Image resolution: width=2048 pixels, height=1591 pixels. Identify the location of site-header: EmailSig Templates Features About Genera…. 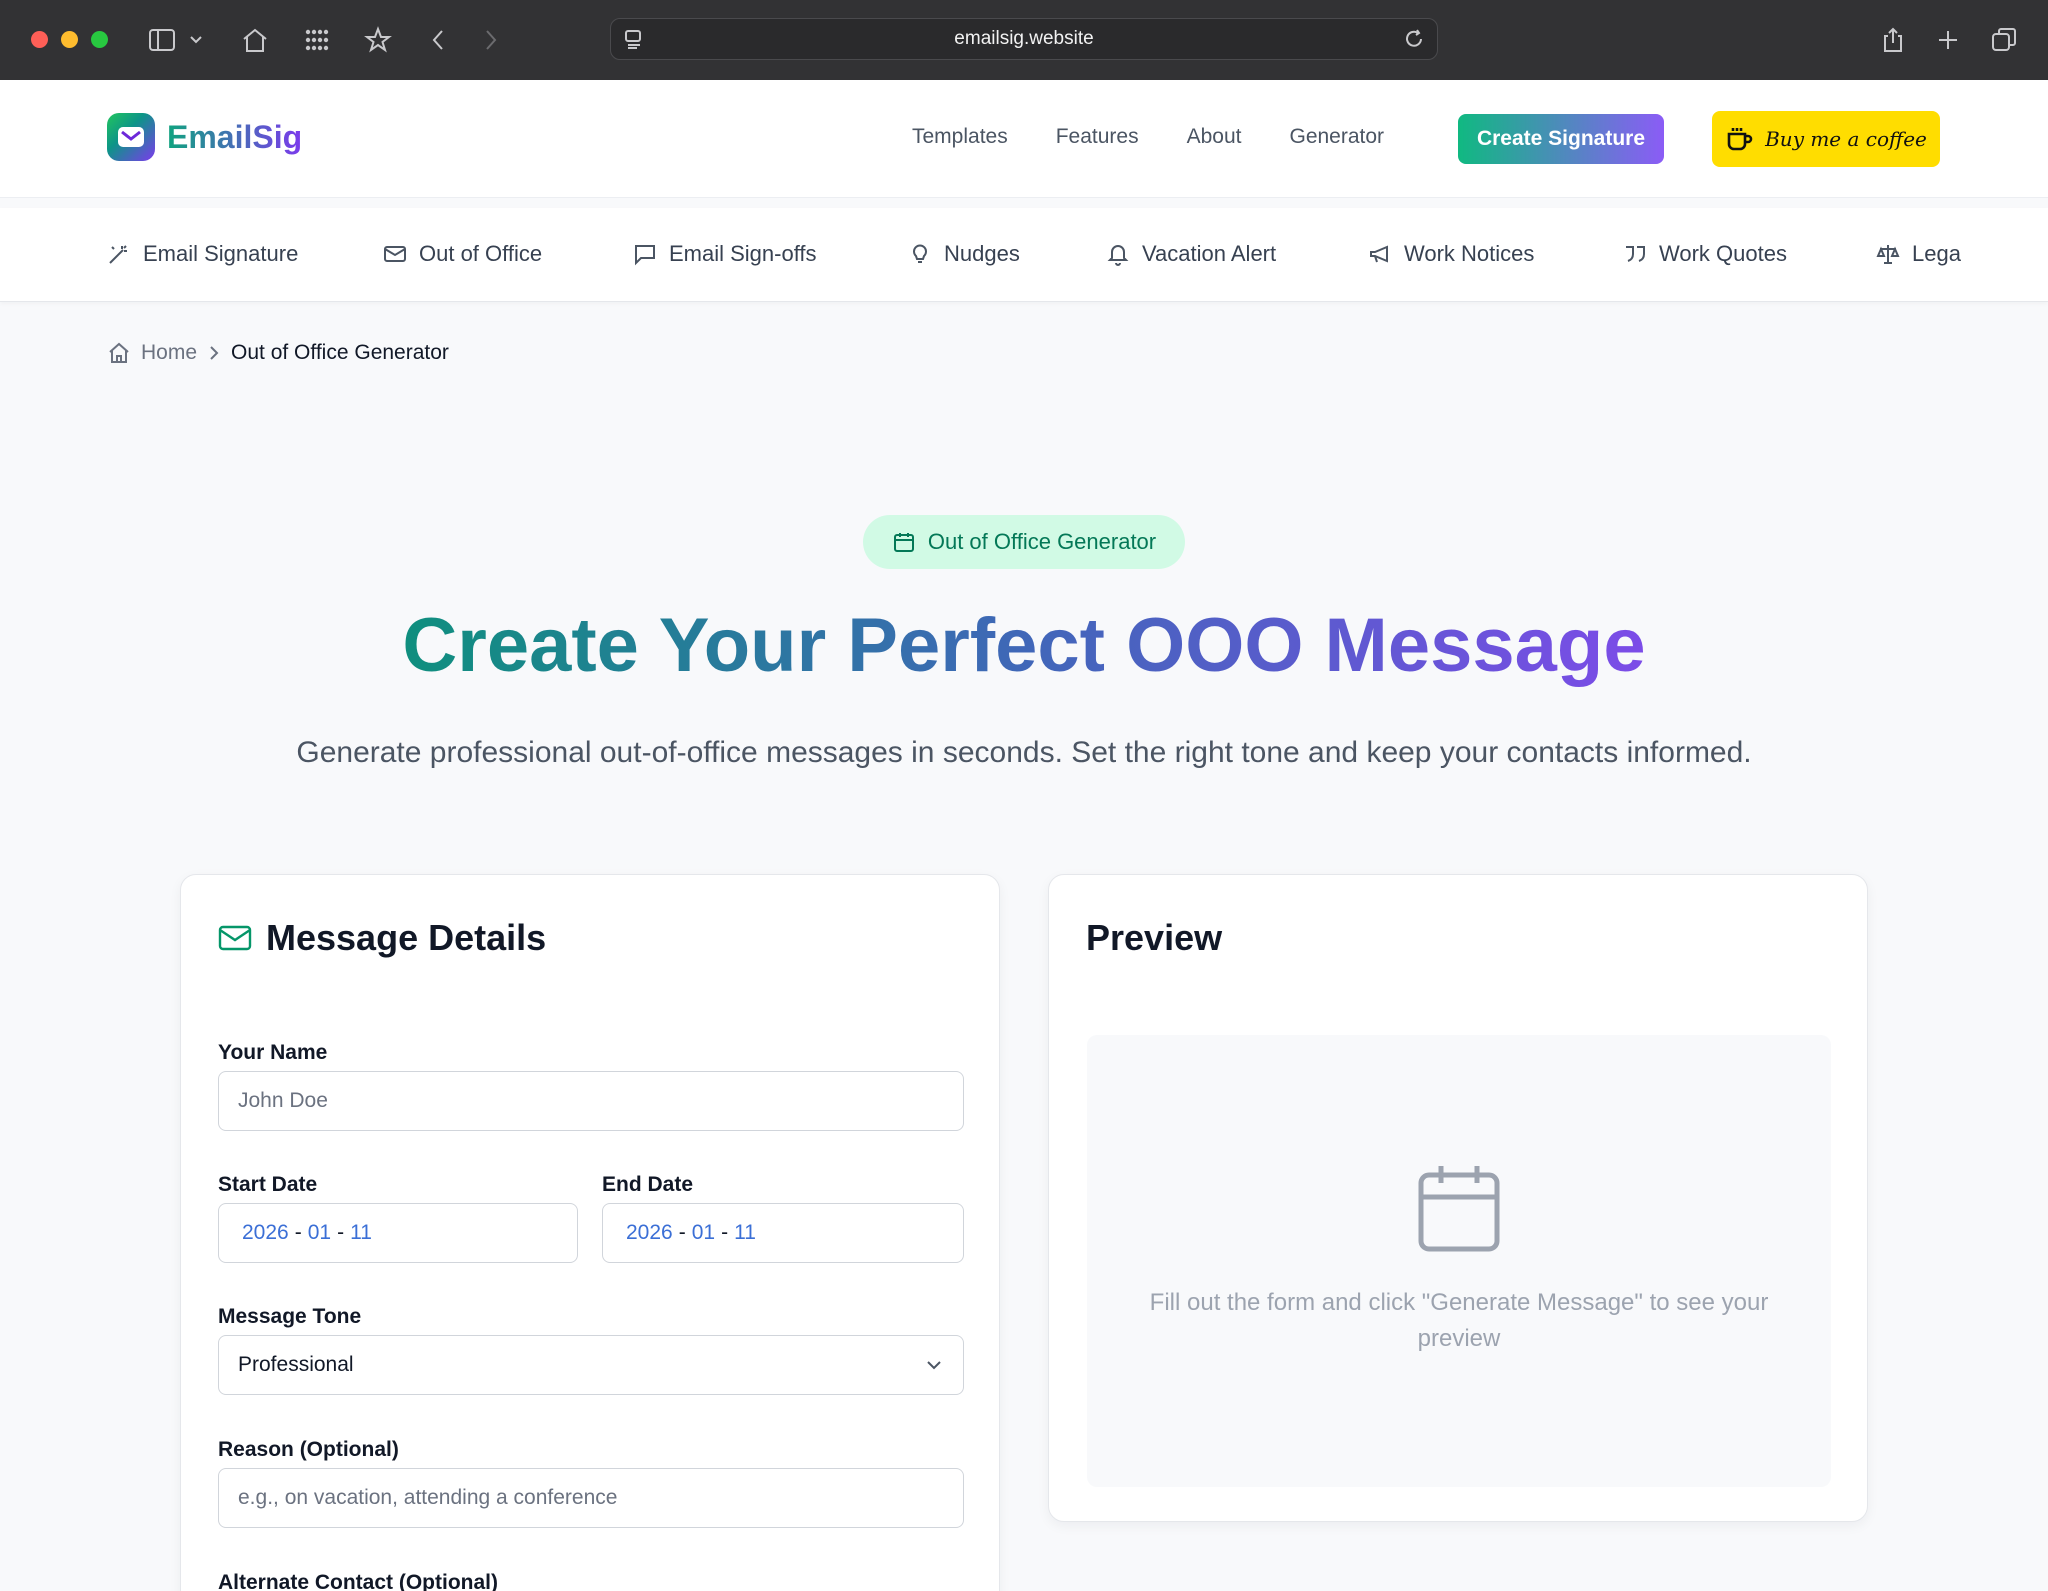
(1024, 139).